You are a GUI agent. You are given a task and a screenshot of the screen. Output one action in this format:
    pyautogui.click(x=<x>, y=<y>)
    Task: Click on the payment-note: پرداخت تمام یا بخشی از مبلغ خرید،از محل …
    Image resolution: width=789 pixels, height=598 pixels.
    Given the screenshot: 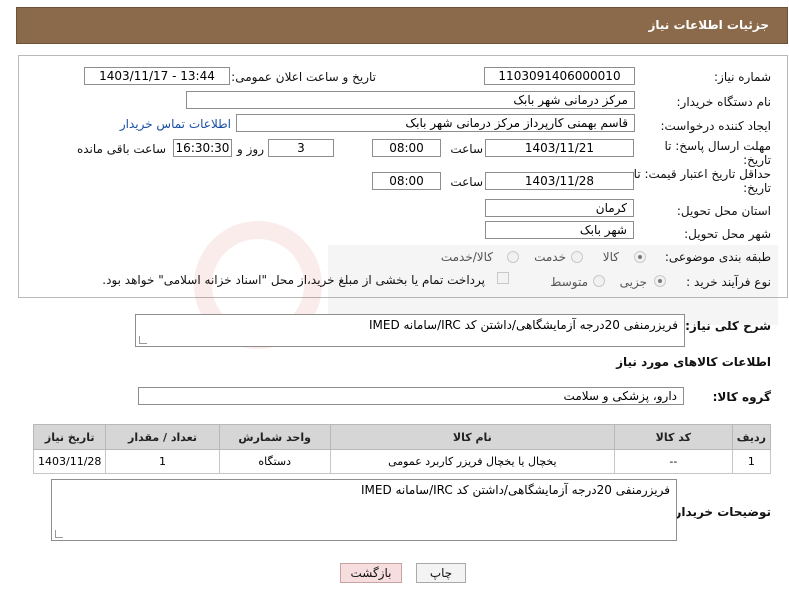 What is the action you would take?
    pyautogui.click(x=293, y=280)
    